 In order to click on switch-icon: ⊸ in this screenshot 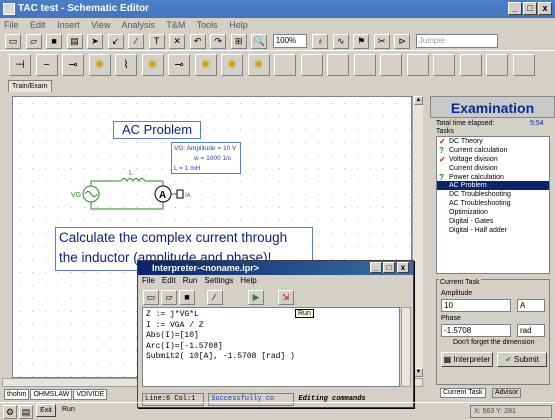, I will do `click(179, 65)`.